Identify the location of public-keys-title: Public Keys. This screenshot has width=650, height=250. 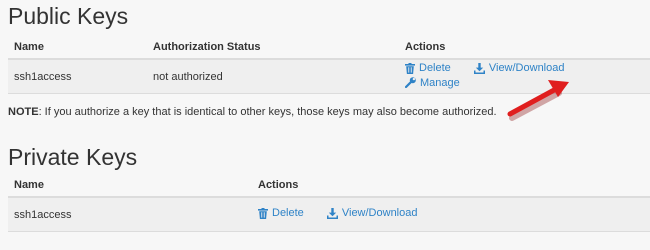
(68, 16).